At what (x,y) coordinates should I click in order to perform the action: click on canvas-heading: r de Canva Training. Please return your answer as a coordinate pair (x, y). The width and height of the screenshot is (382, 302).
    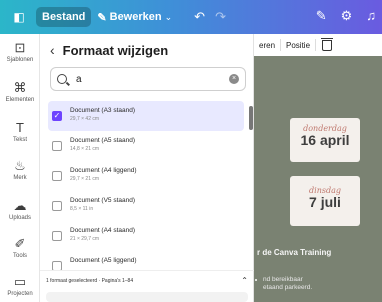
    Looking at the image, I should click on (294, 252).